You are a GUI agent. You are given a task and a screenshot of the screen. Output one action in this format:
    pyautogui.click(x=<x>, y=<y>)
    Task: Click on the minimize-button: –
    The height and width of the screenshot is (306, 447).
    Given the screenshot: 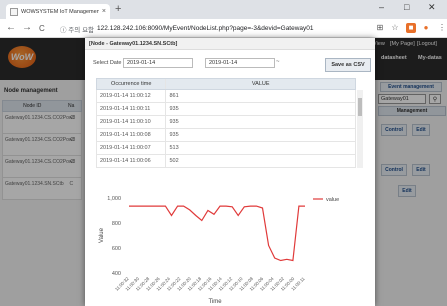 What is the action you would take?
    pyautogui.click(x=381, y=7)
    